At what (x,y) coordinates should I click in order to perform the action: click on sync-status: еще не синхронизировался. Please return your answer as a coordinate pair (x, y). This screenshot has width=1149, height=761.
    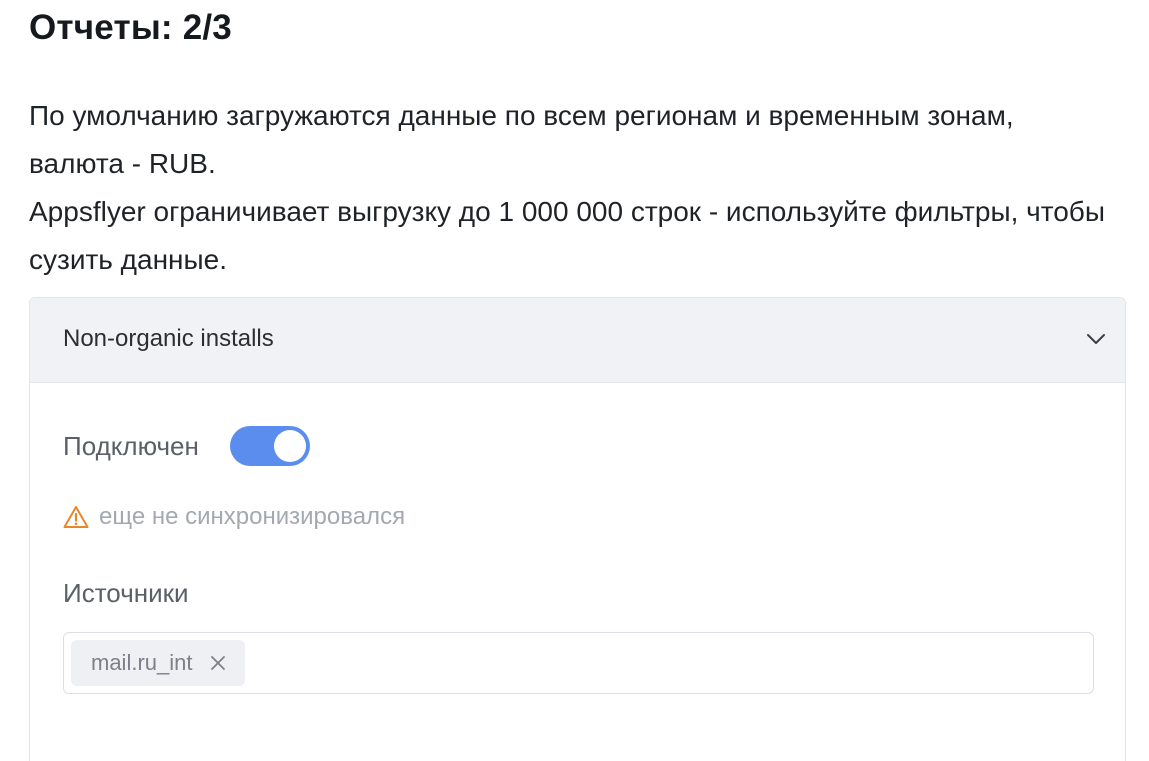
    Looking at the image, I should click on (234, 517).